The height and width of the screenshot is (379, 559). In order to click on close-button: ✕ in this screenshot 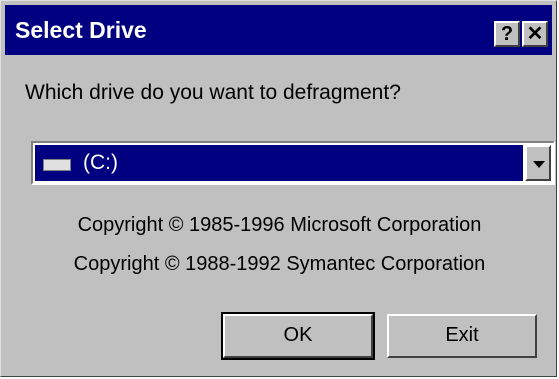, I will do `click(535, 34)`.